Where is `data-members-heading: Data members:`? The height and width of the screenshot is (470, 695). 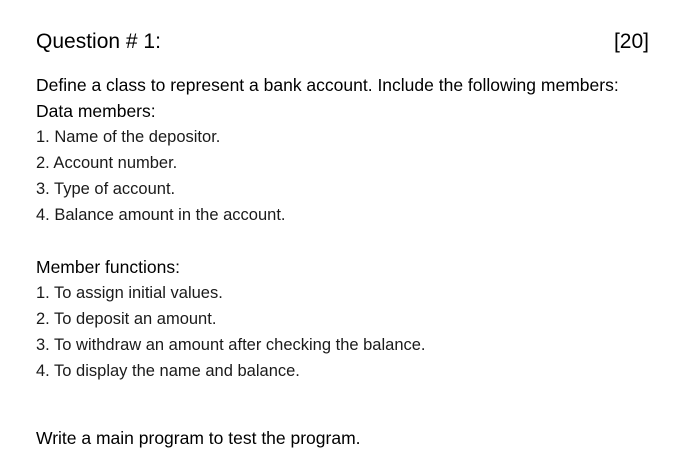 data-members-heading: Data members: is located at coordinates (96, 111).